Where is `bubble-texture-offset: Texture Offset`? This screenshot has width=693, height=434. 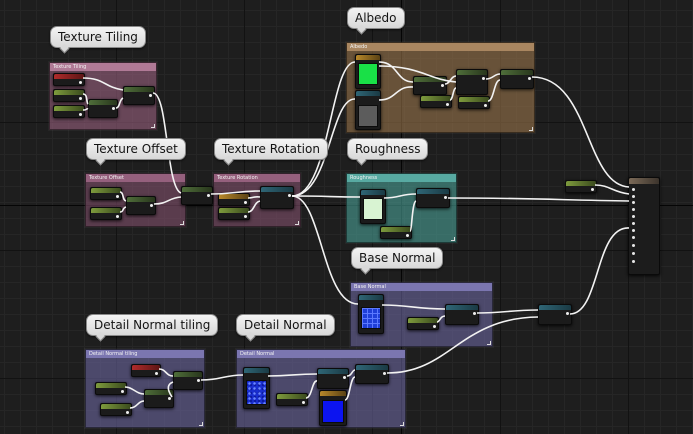
bubble-texture-offset: Texture Offset is located at coordinates (136, 149).